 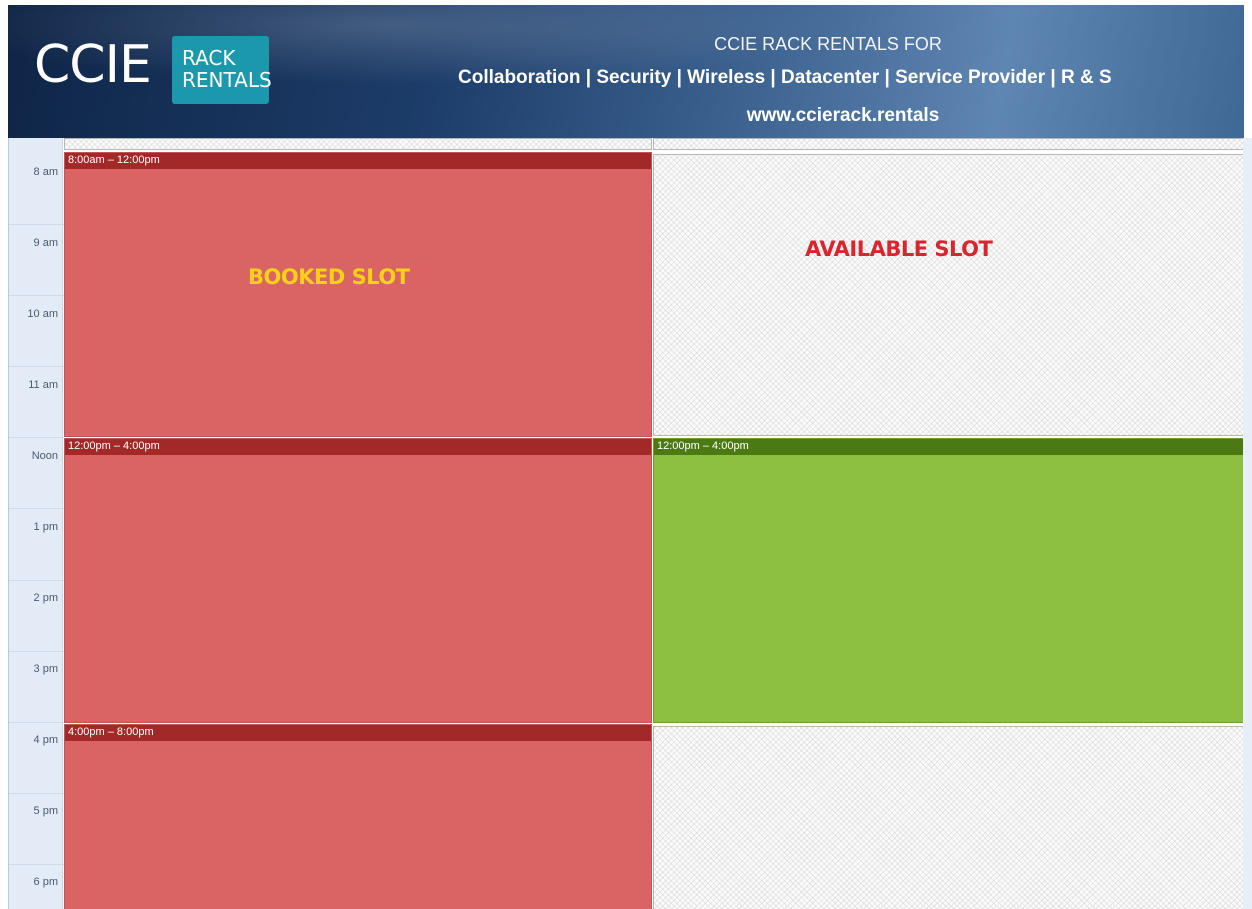 What do you see at coordinates (43, 385) in the screenshot?
I see `time-label-11am: 11 am` at bounding box center [43, 385].